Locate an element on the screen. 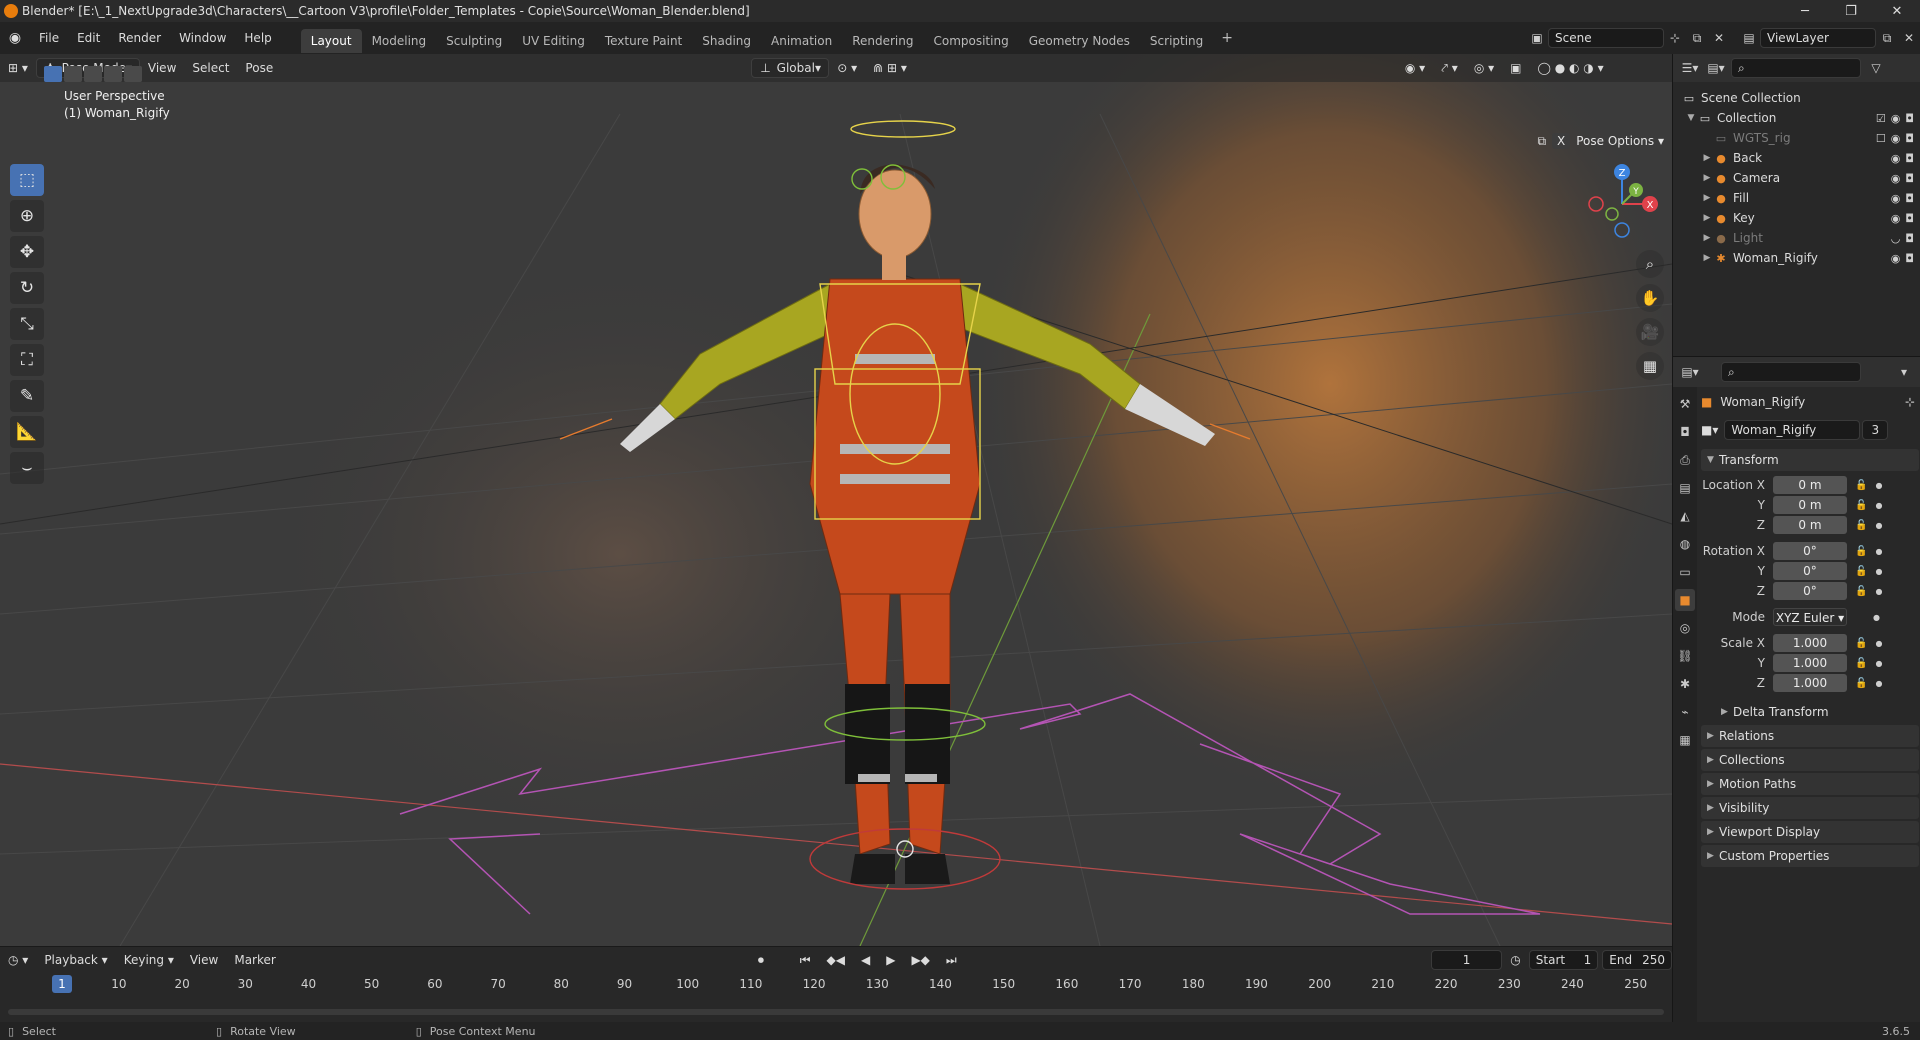  camera-view-icon: 🎥 is located at coordinates (1650, 332).